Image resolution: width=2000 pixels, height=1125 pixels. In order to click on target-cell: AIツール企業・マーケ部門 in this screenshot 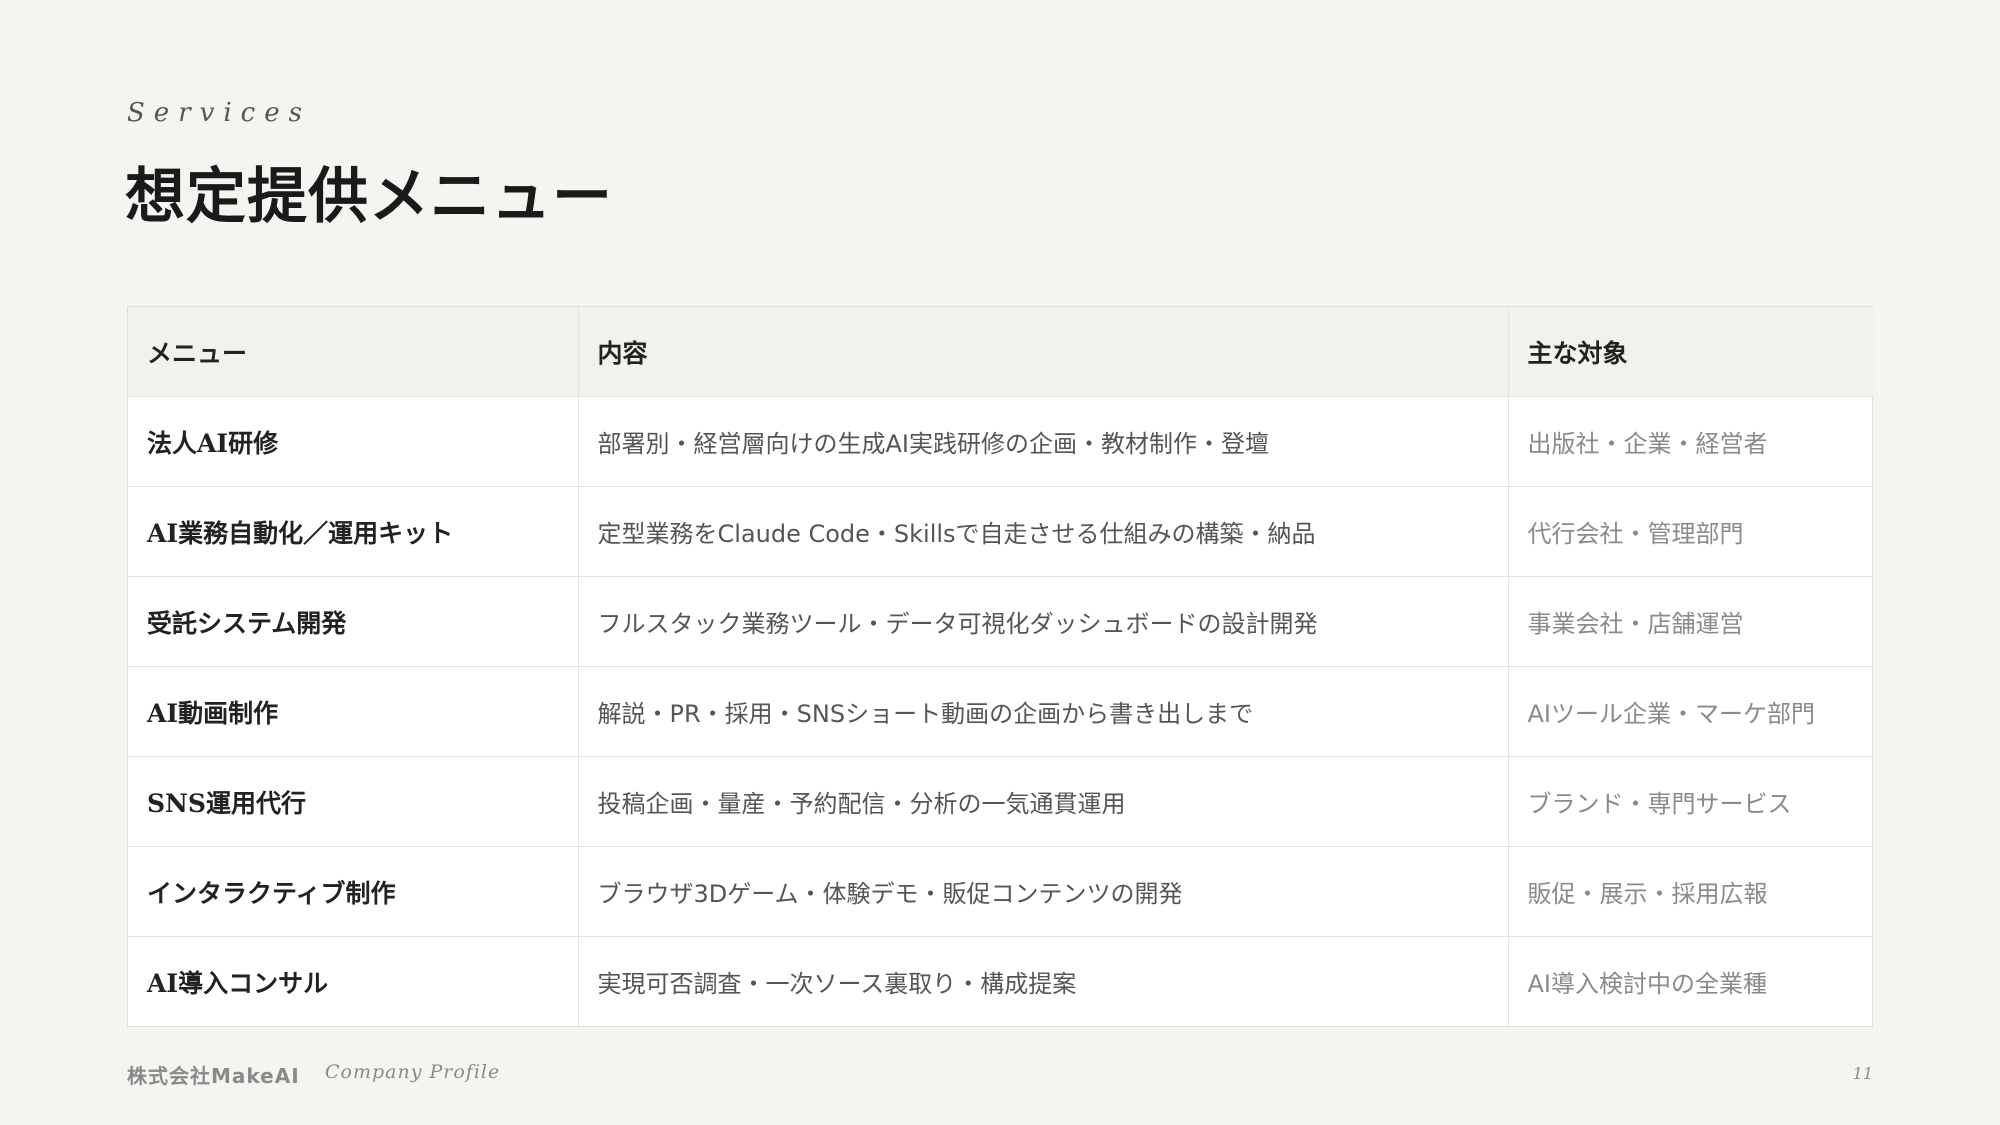, I will do `click(1690, 711)`.